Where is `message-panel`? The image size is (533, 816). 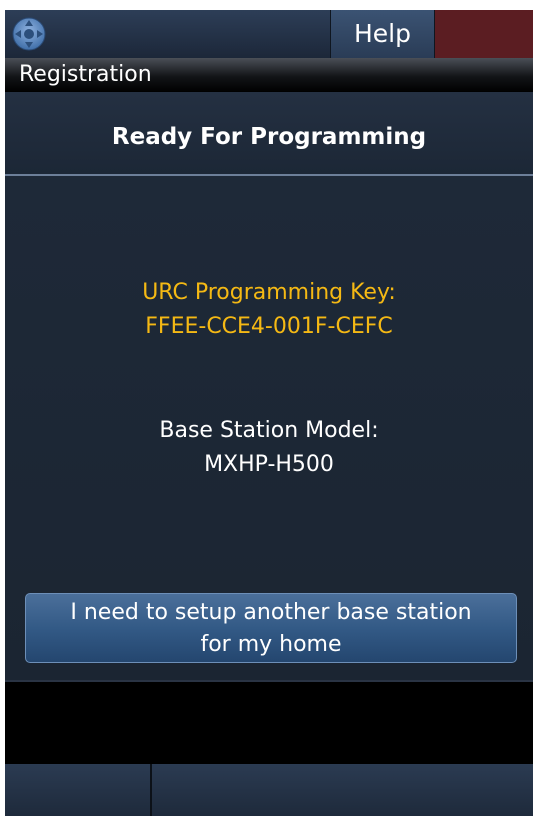
message-panel is located at coordinates (269, 723).